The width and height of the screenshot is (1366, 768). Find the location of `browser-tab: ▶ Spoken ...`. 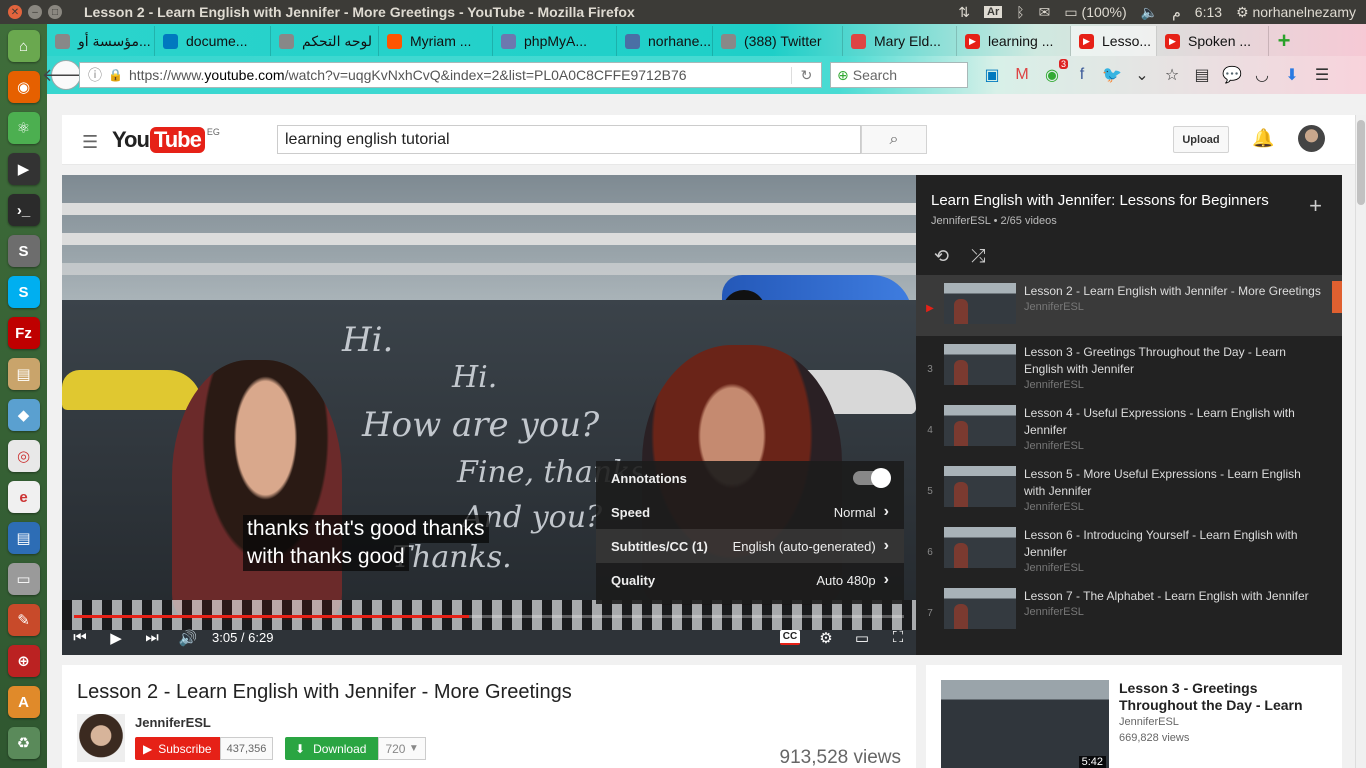

browser-tab: ▶ Spoken ... is located at coordinates (1213, 41).